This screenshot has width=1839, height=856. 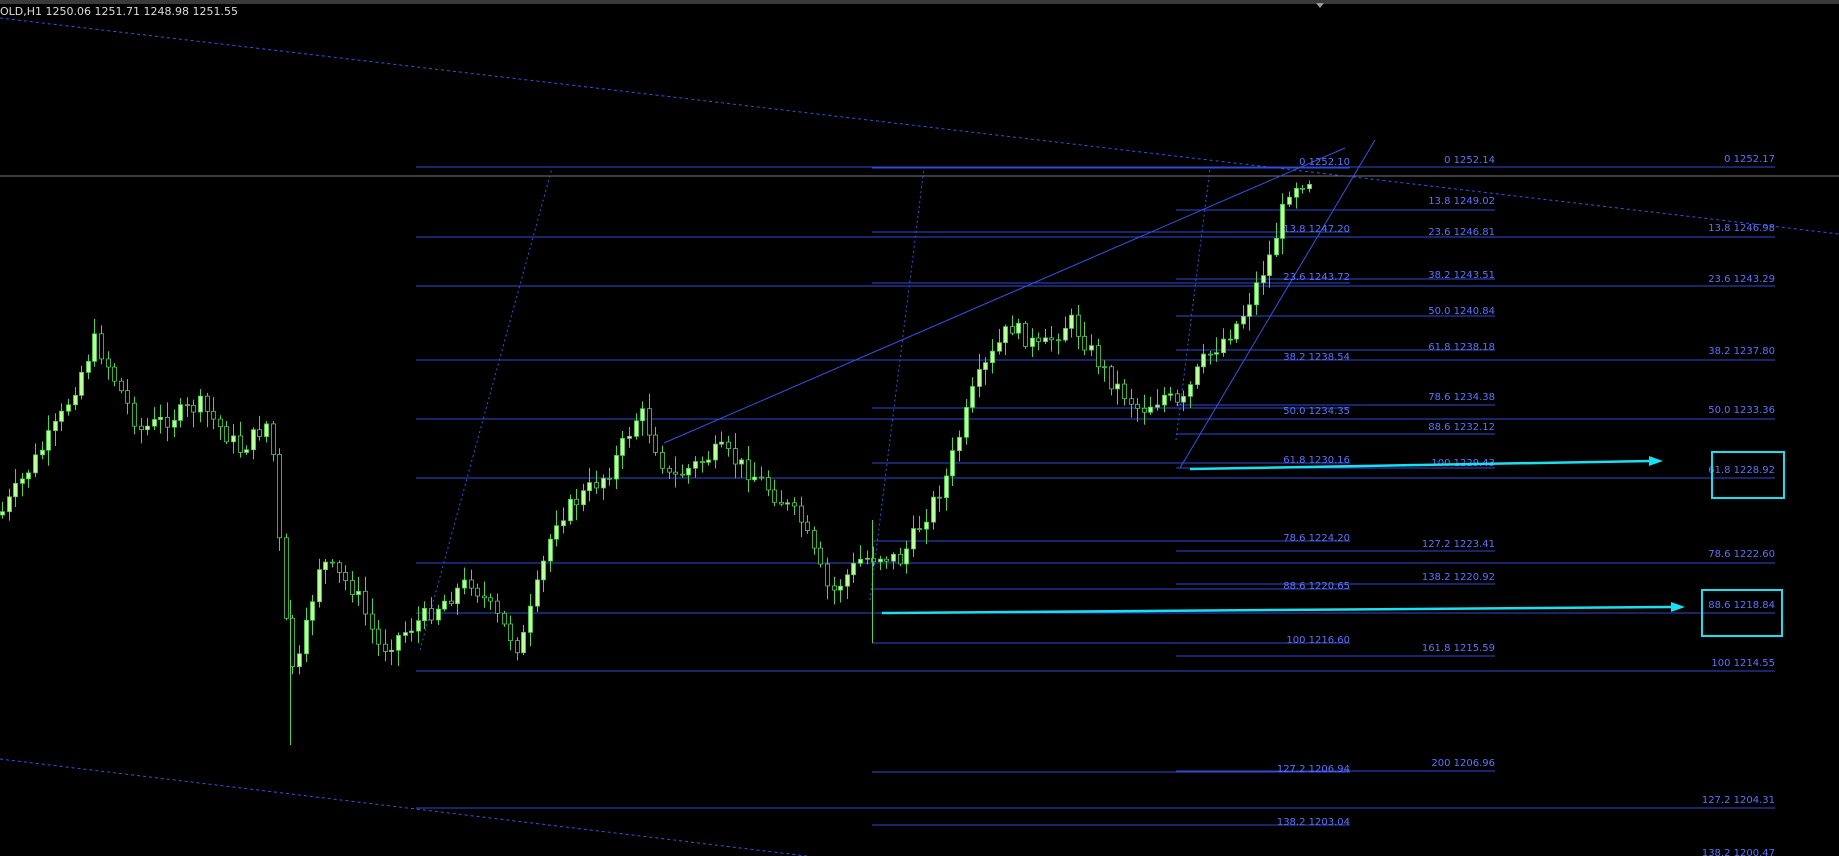 I want to click on target-arrow-line, so click(x=1277, y=610).